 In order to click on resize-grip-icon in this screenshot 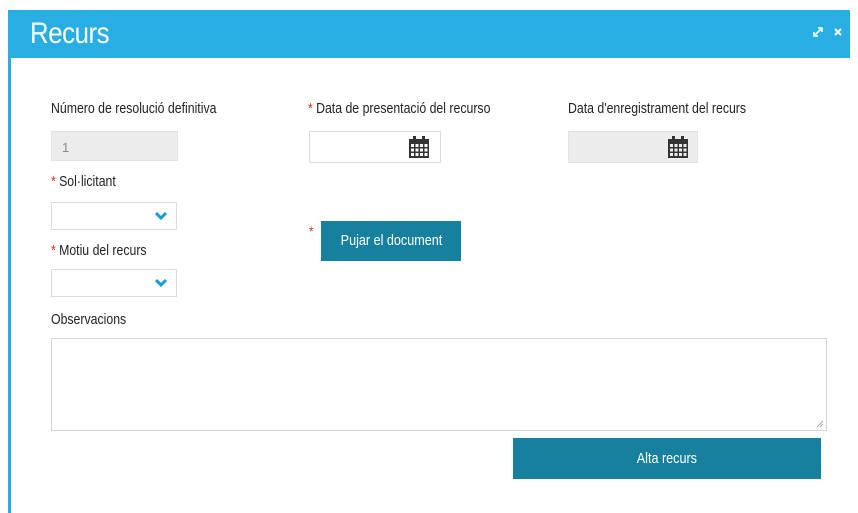, I will do `click(820, 424)`.